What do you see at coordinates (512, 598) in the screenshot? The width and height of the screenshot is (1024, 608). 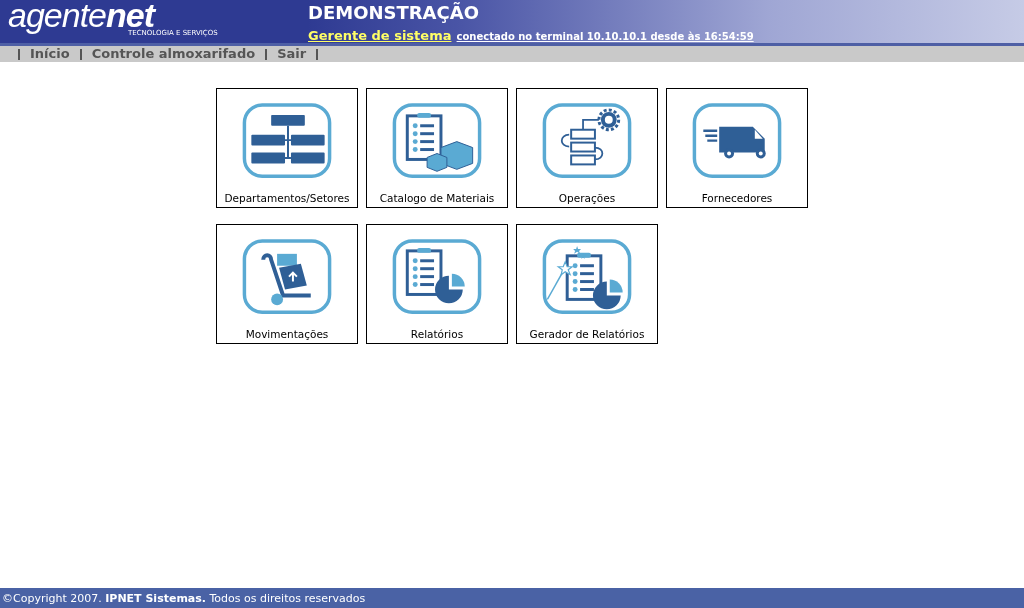 I see `copyright-footer: ©Copyright 2007. IPNET Sistemas. Todos os direitos reservados` at bounding box center [512, 598].